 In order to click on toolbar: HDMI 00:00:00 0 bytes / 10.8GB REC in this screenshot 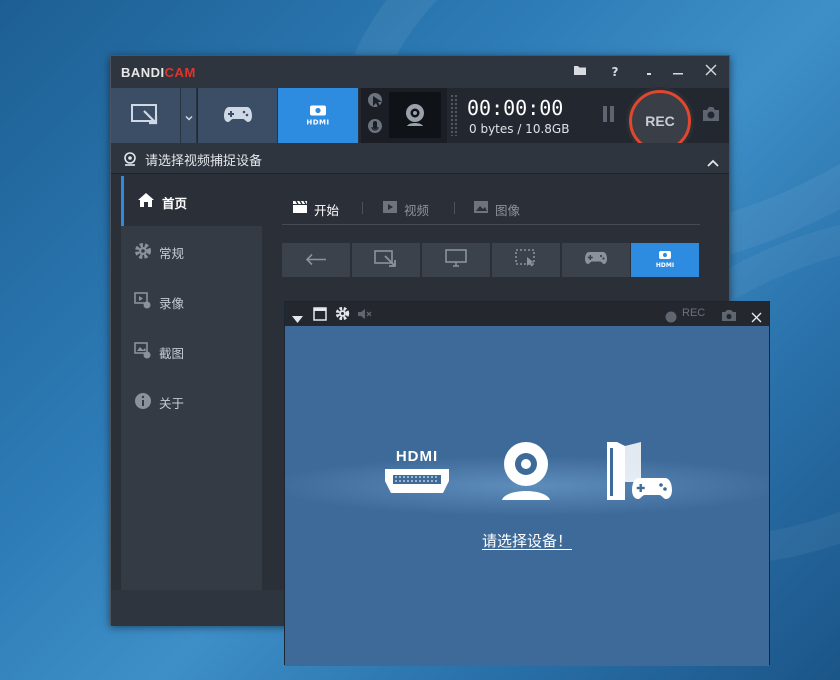, I will do `click(420, 120)`.